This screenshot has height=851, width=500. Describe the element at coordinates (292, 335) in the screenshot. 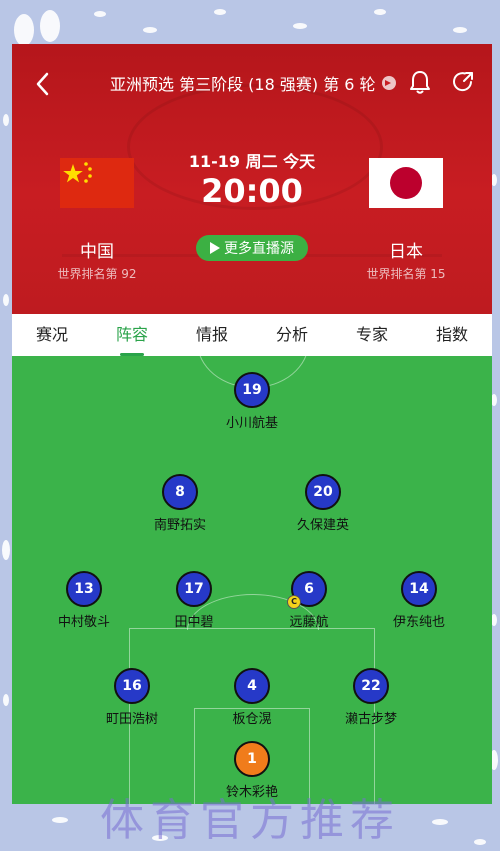

I see `tab-analysis: 分析` at that location.